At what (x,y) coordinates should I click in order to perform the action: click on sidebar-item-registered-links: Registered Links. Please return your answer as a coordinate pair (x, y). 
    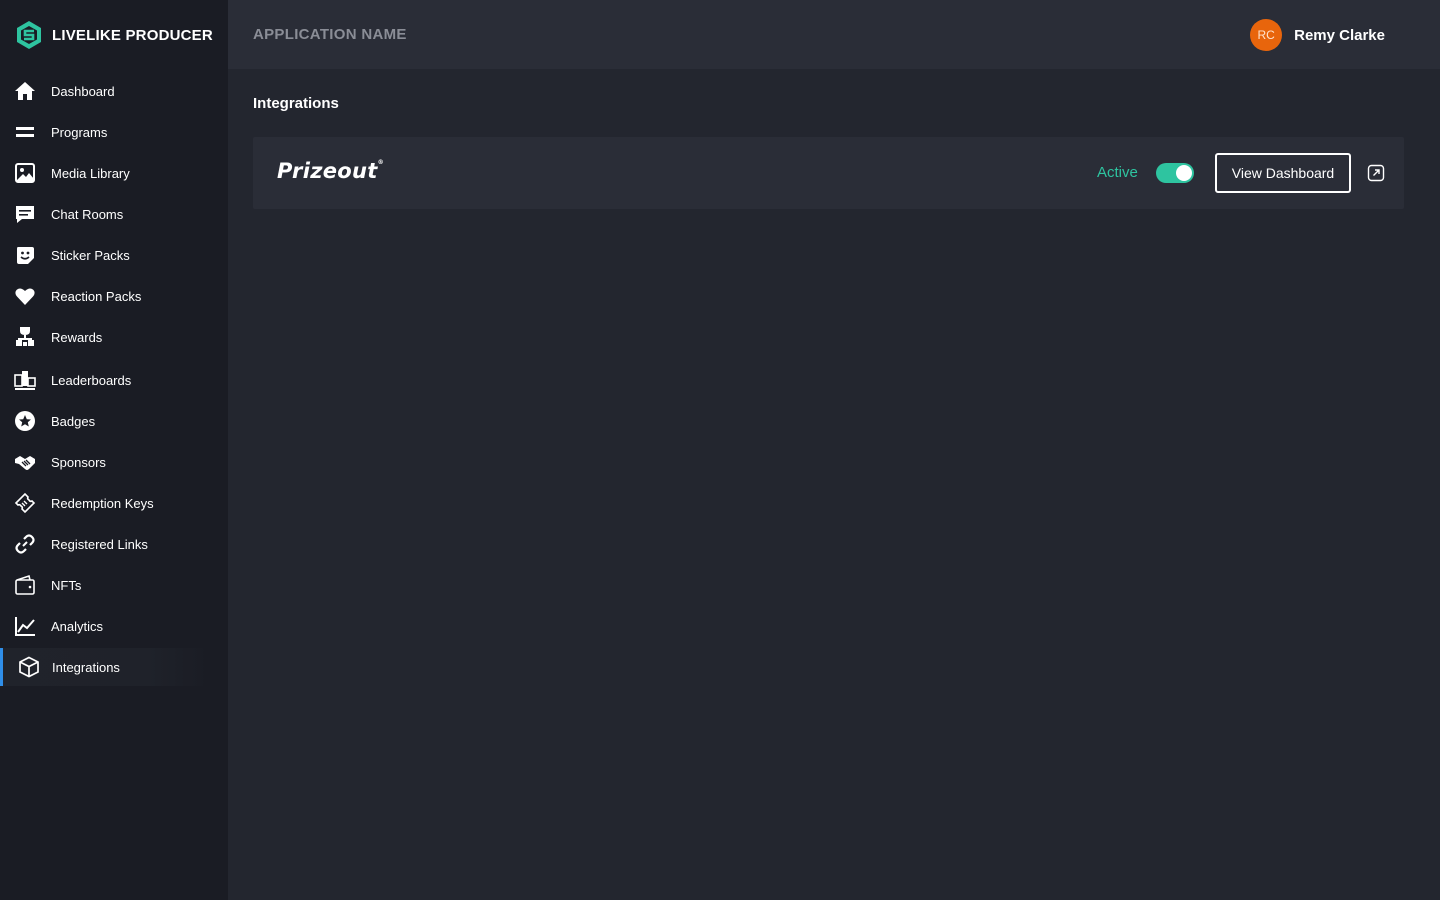
    Looking at the image, I should click on (105, 544).